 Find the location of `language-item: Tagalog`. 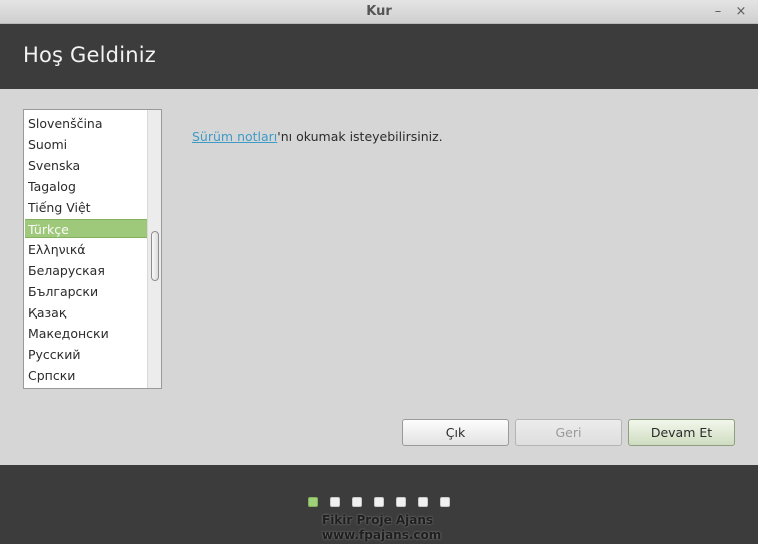

language-item: Tagalog is located at coordinates (86, 186).